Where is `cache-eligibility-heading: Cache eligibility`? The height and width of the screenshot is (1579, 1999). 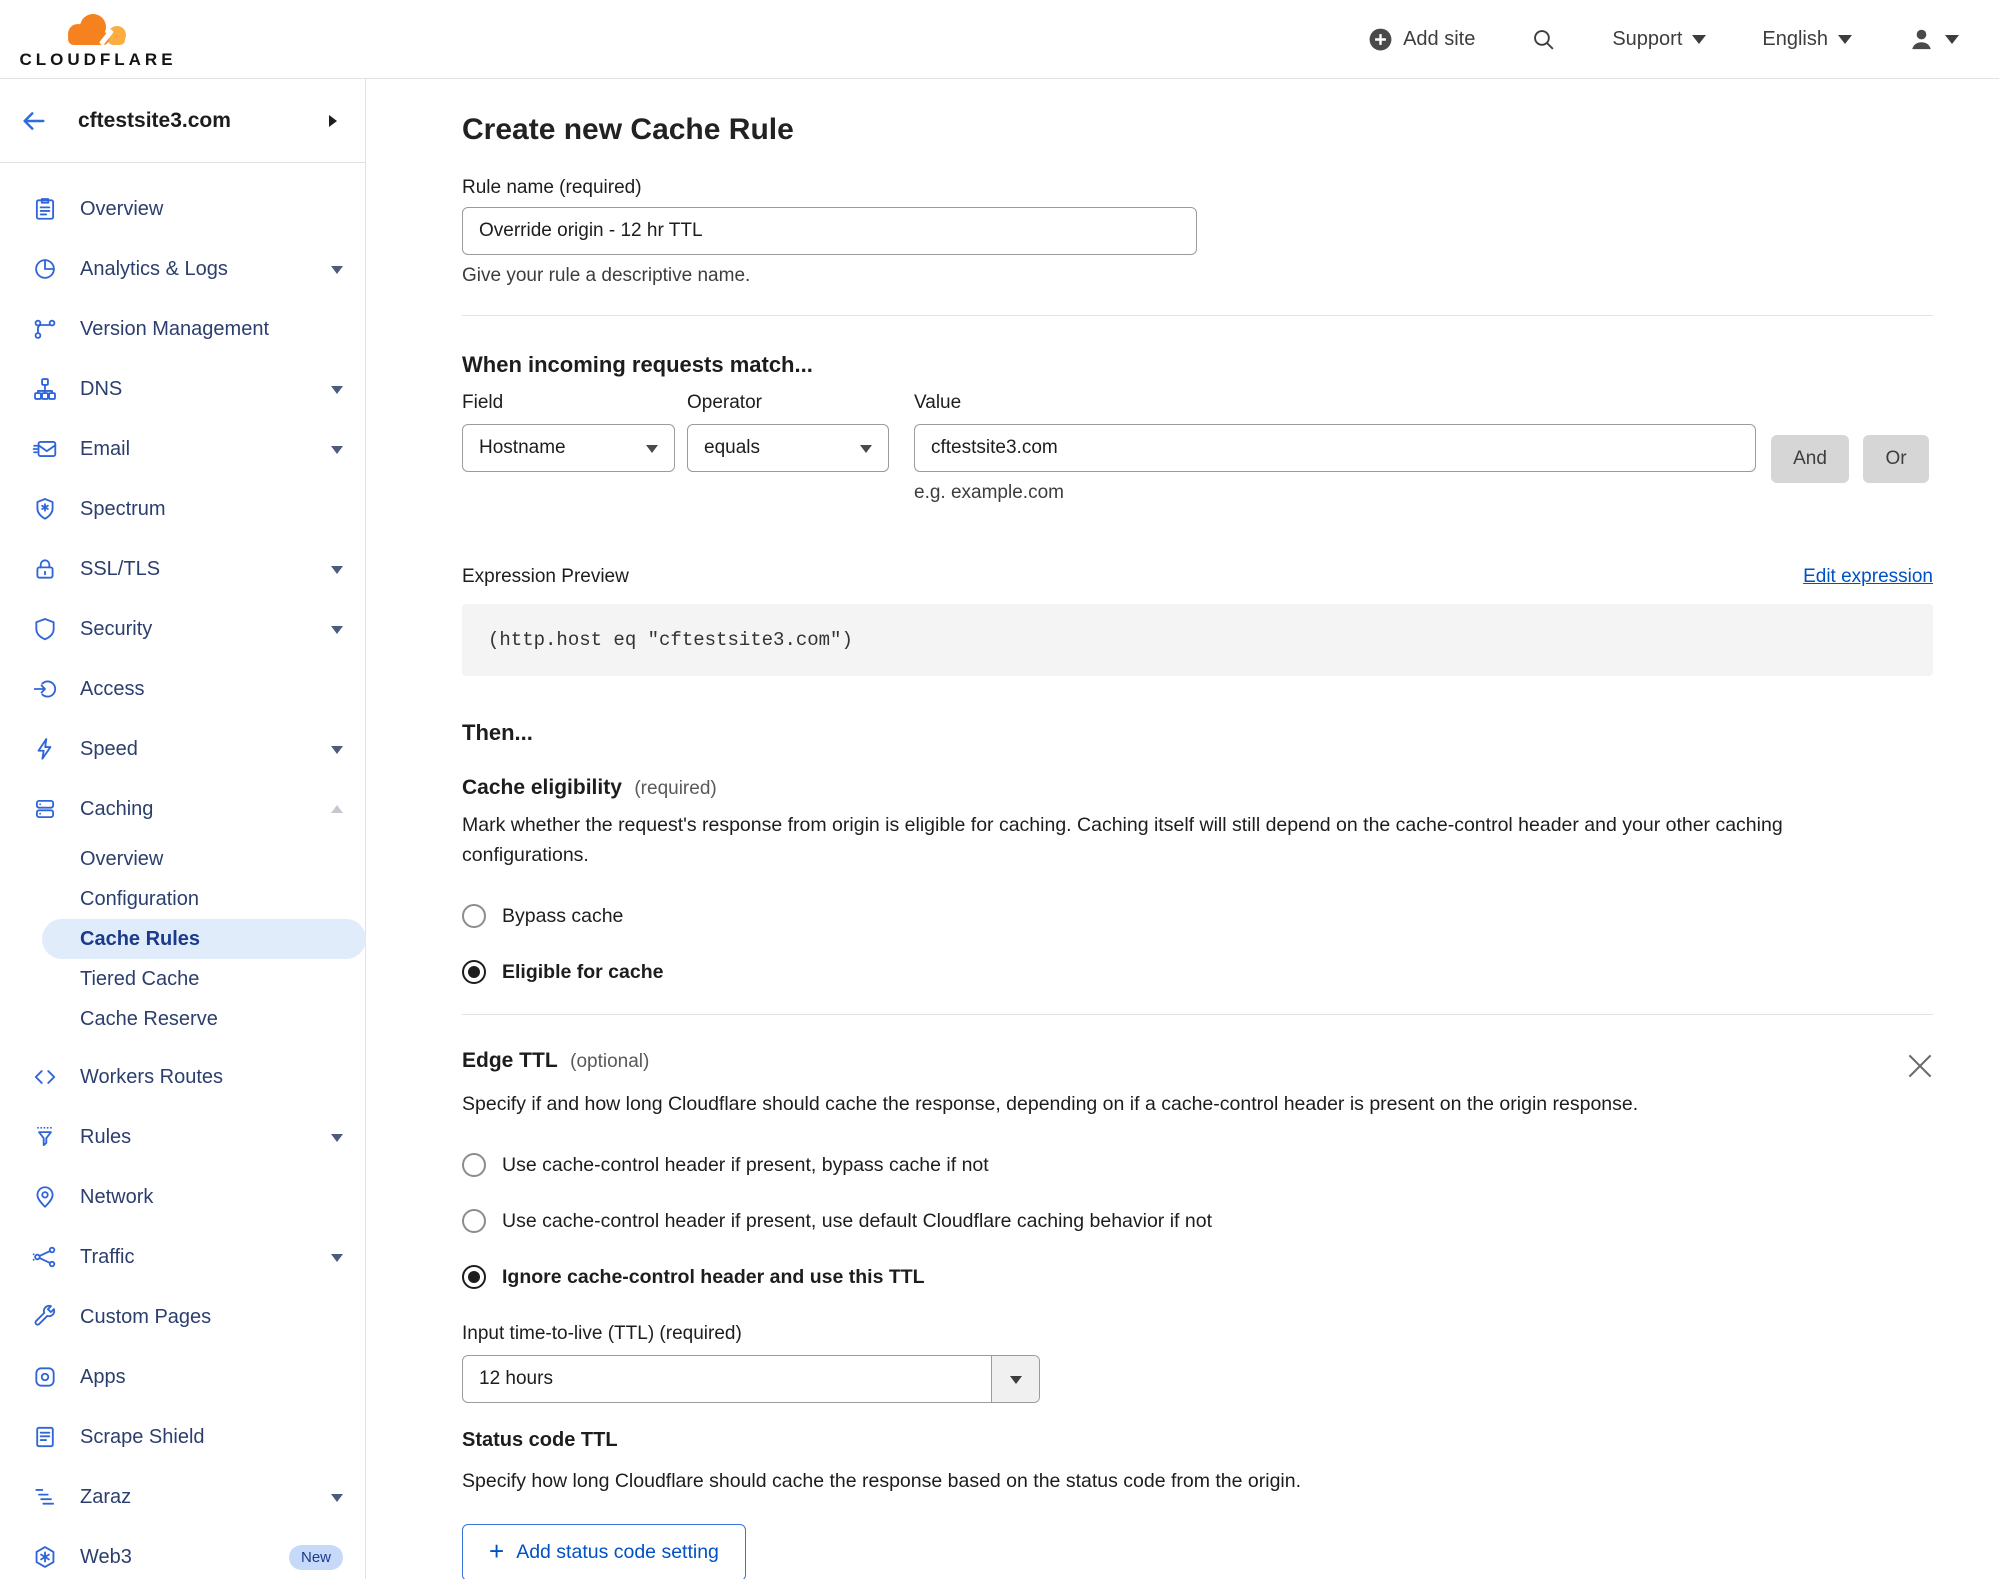 cache-eligibility-heading: Cache eligibility is located at coordinates (542, 787).